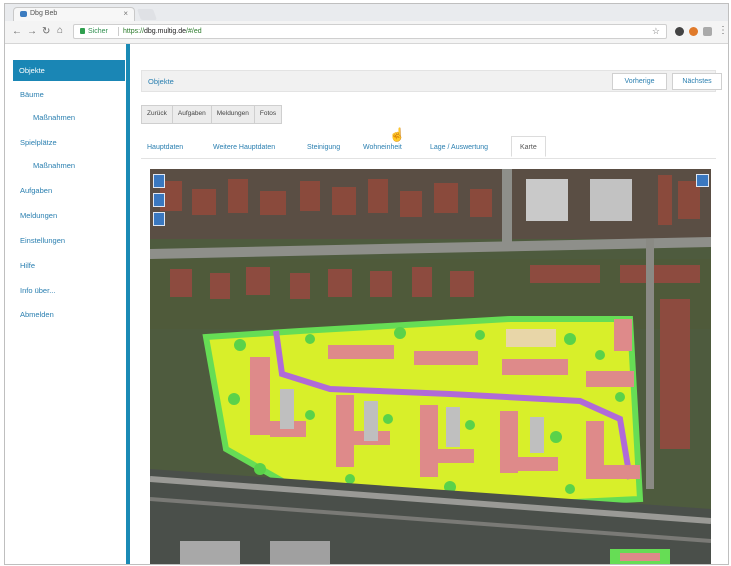 This screenshot has height=566, width=731. I want to click on lock-icon, so click(82, 31).